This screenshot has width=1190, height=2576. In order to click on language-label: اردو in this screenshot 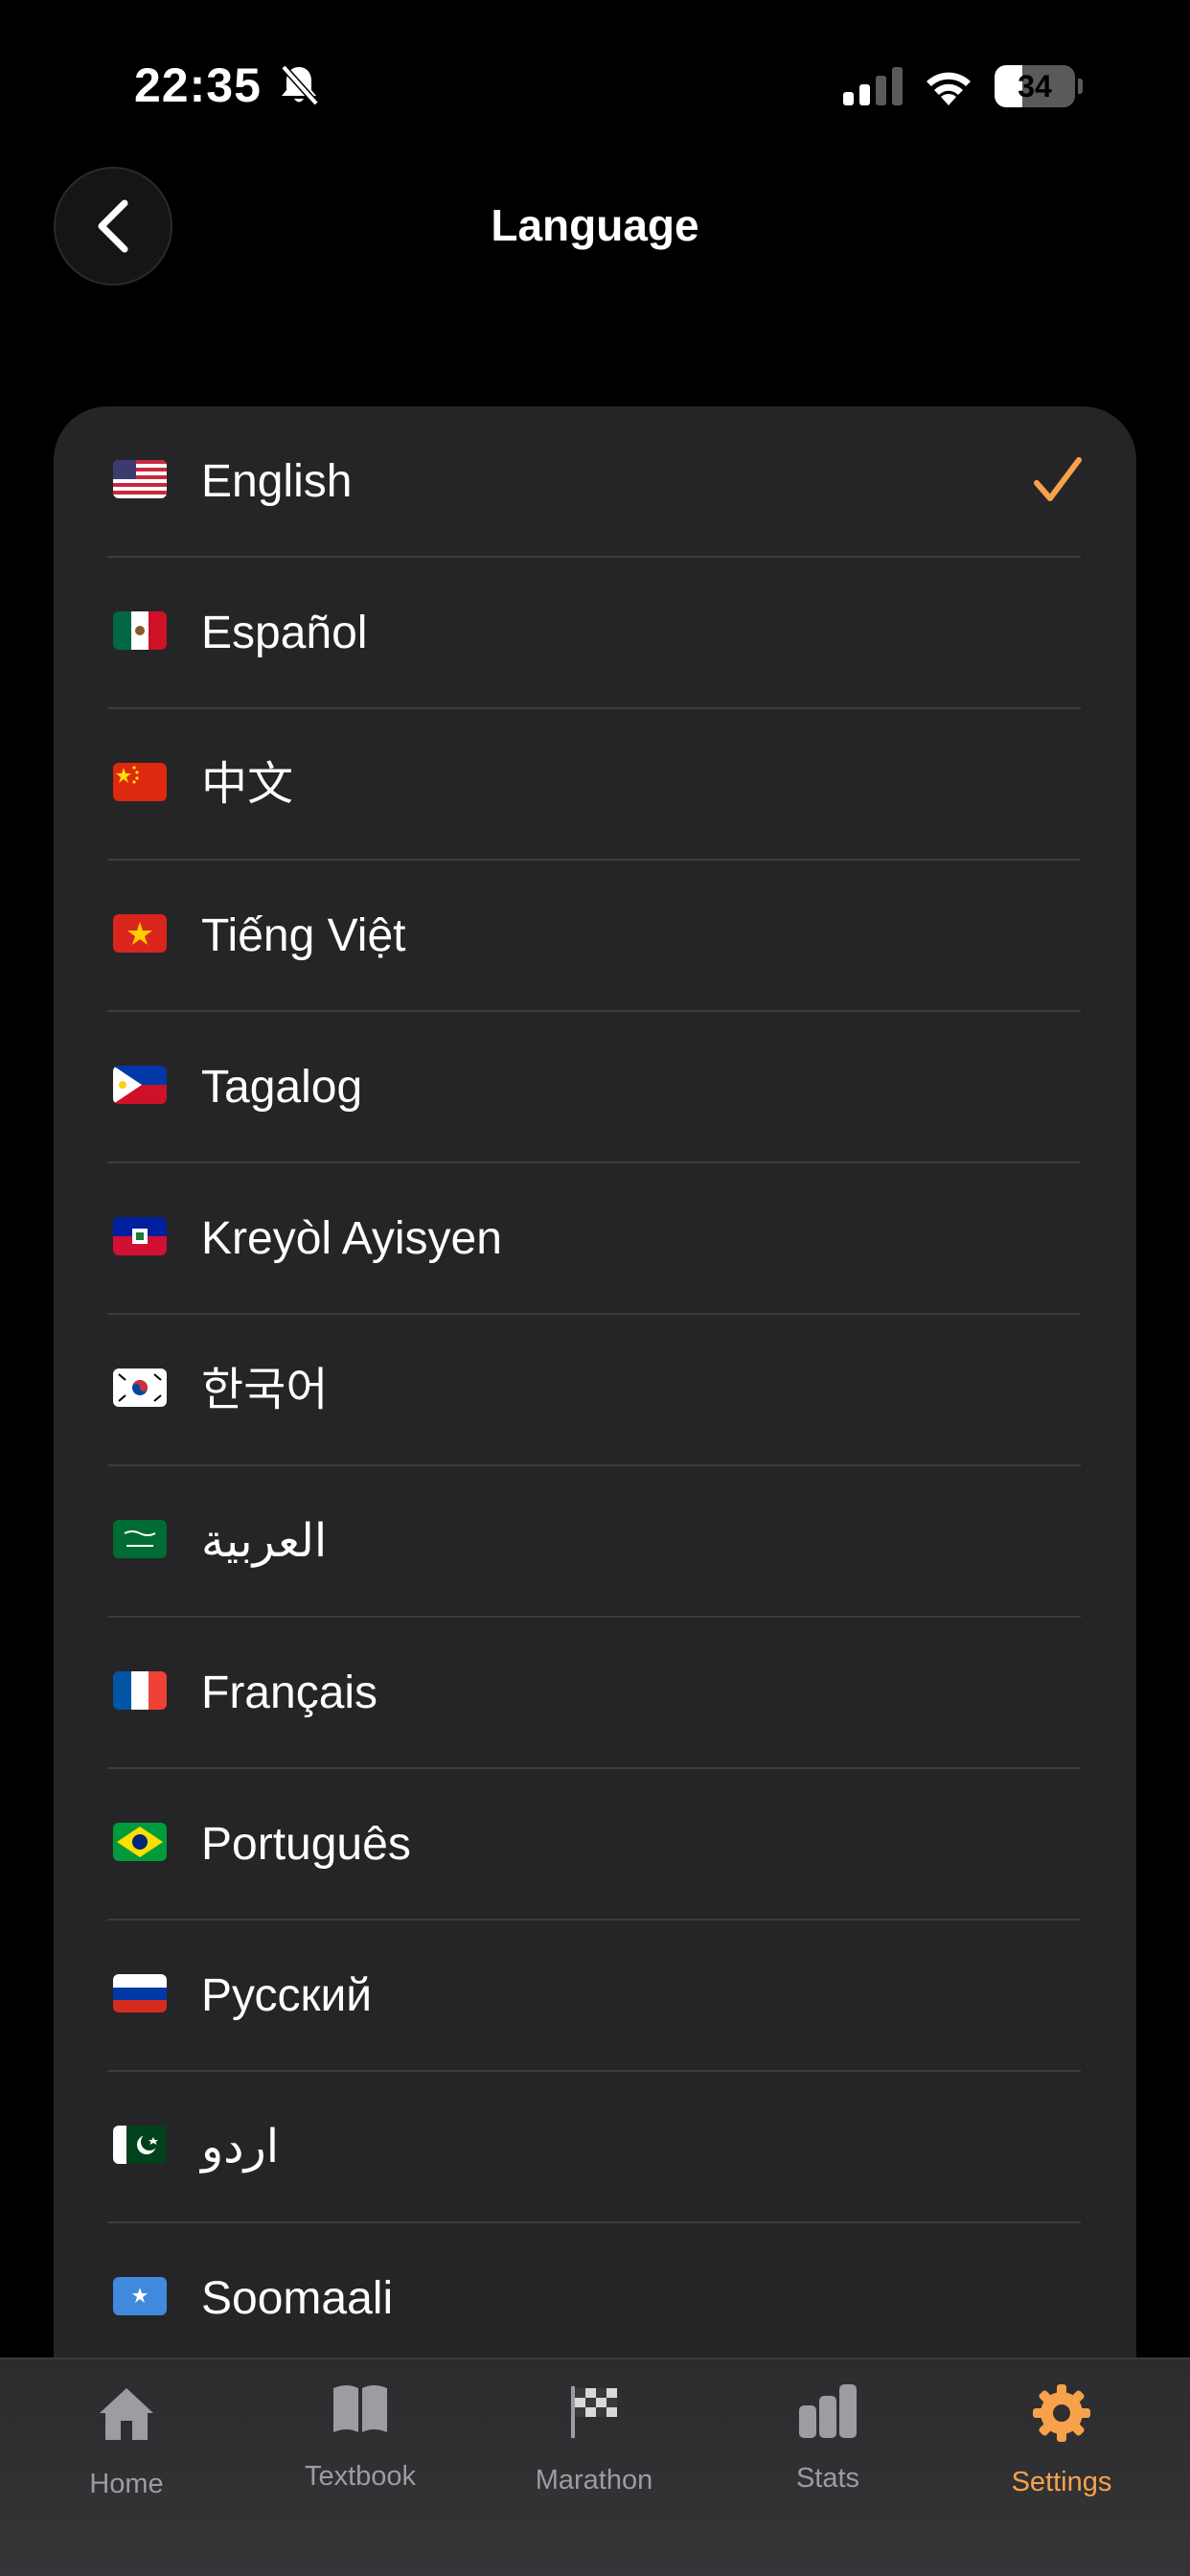, I will do `click(241, 2147)`.